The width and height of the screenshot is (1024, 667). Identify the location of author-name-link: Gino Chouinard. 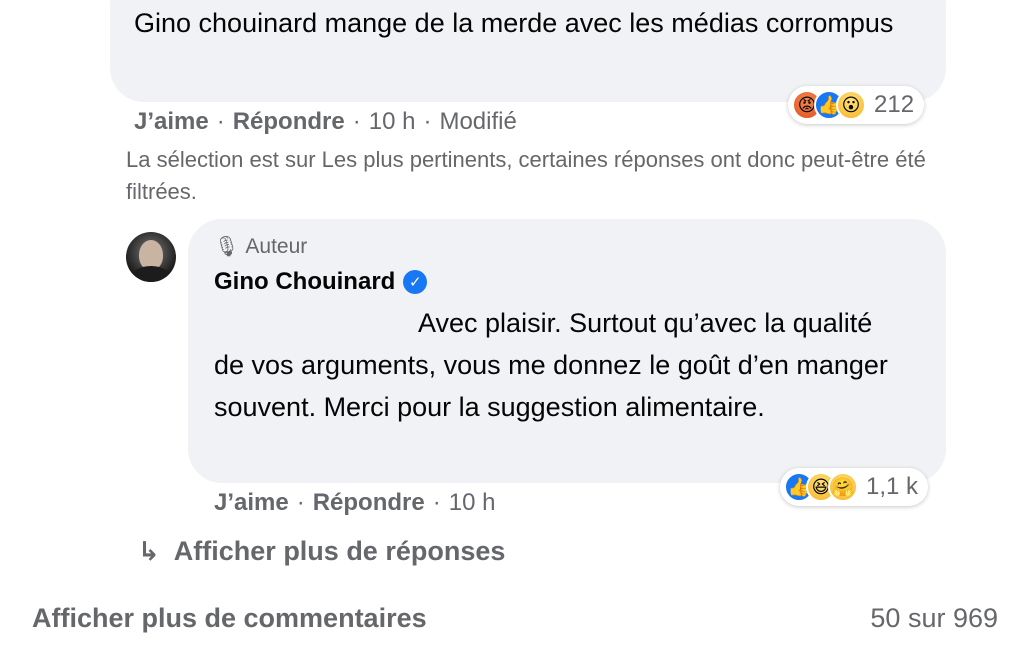
(304, 282).